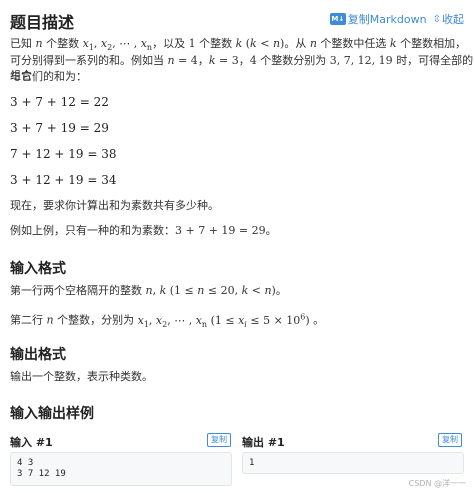 The image size is (474, 493). Describe the element at coordinates (52, 414) in the screenshot. I see `samples-title: 输入输出样例` at that location.